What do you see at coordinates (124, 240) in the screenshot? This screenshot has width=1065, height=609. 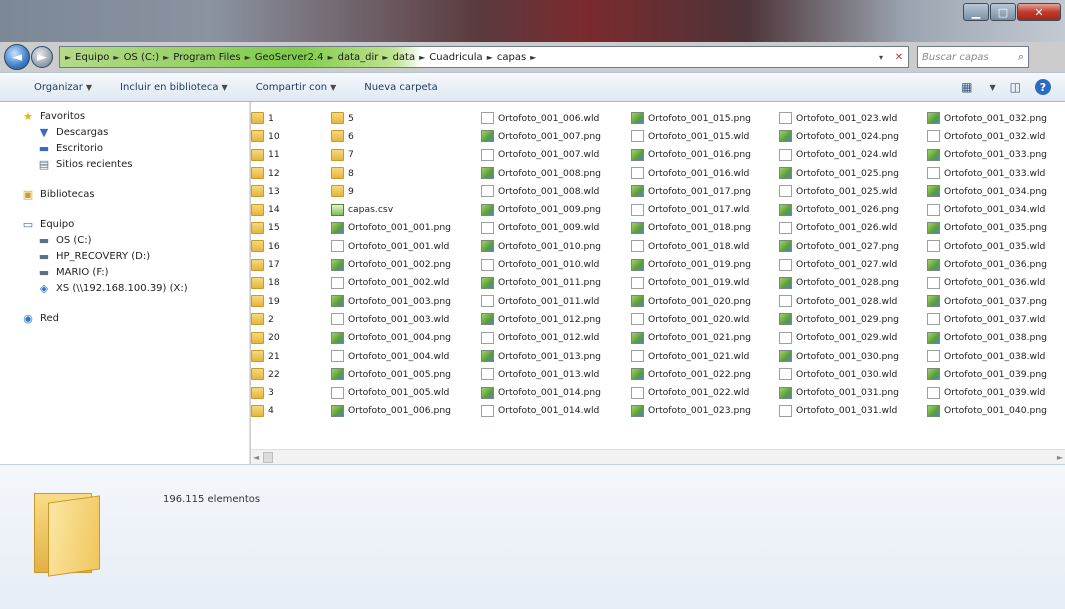 I see `nav-drive-c: ▬ OS (C:)` at bounding box center [124, 240].